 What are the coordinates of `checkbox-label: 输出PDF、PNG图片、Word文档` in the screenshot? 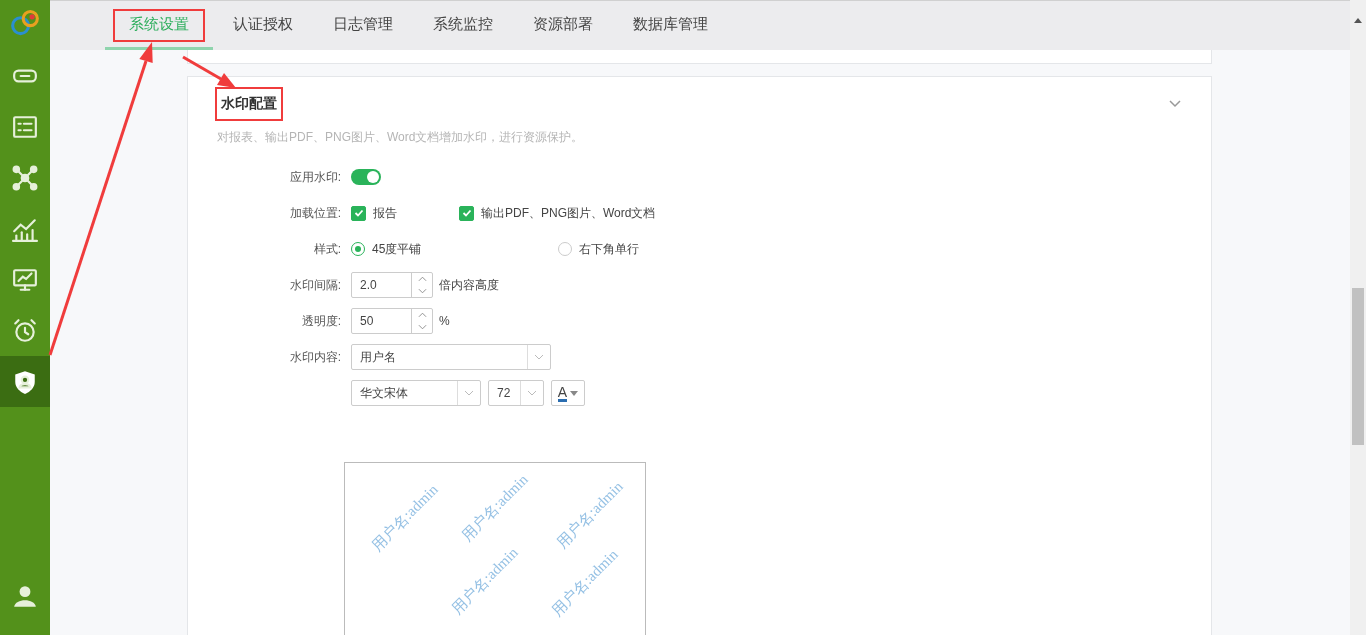 It's located at (568, 213).